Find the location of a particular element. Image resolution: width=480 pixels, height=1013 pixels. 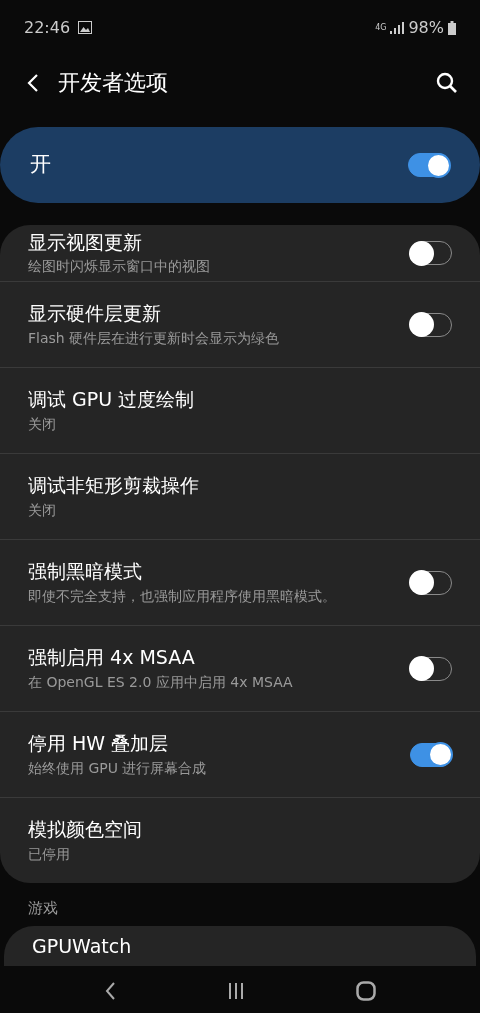

battery-percentage: 98% is located at coordinates (426, 27).